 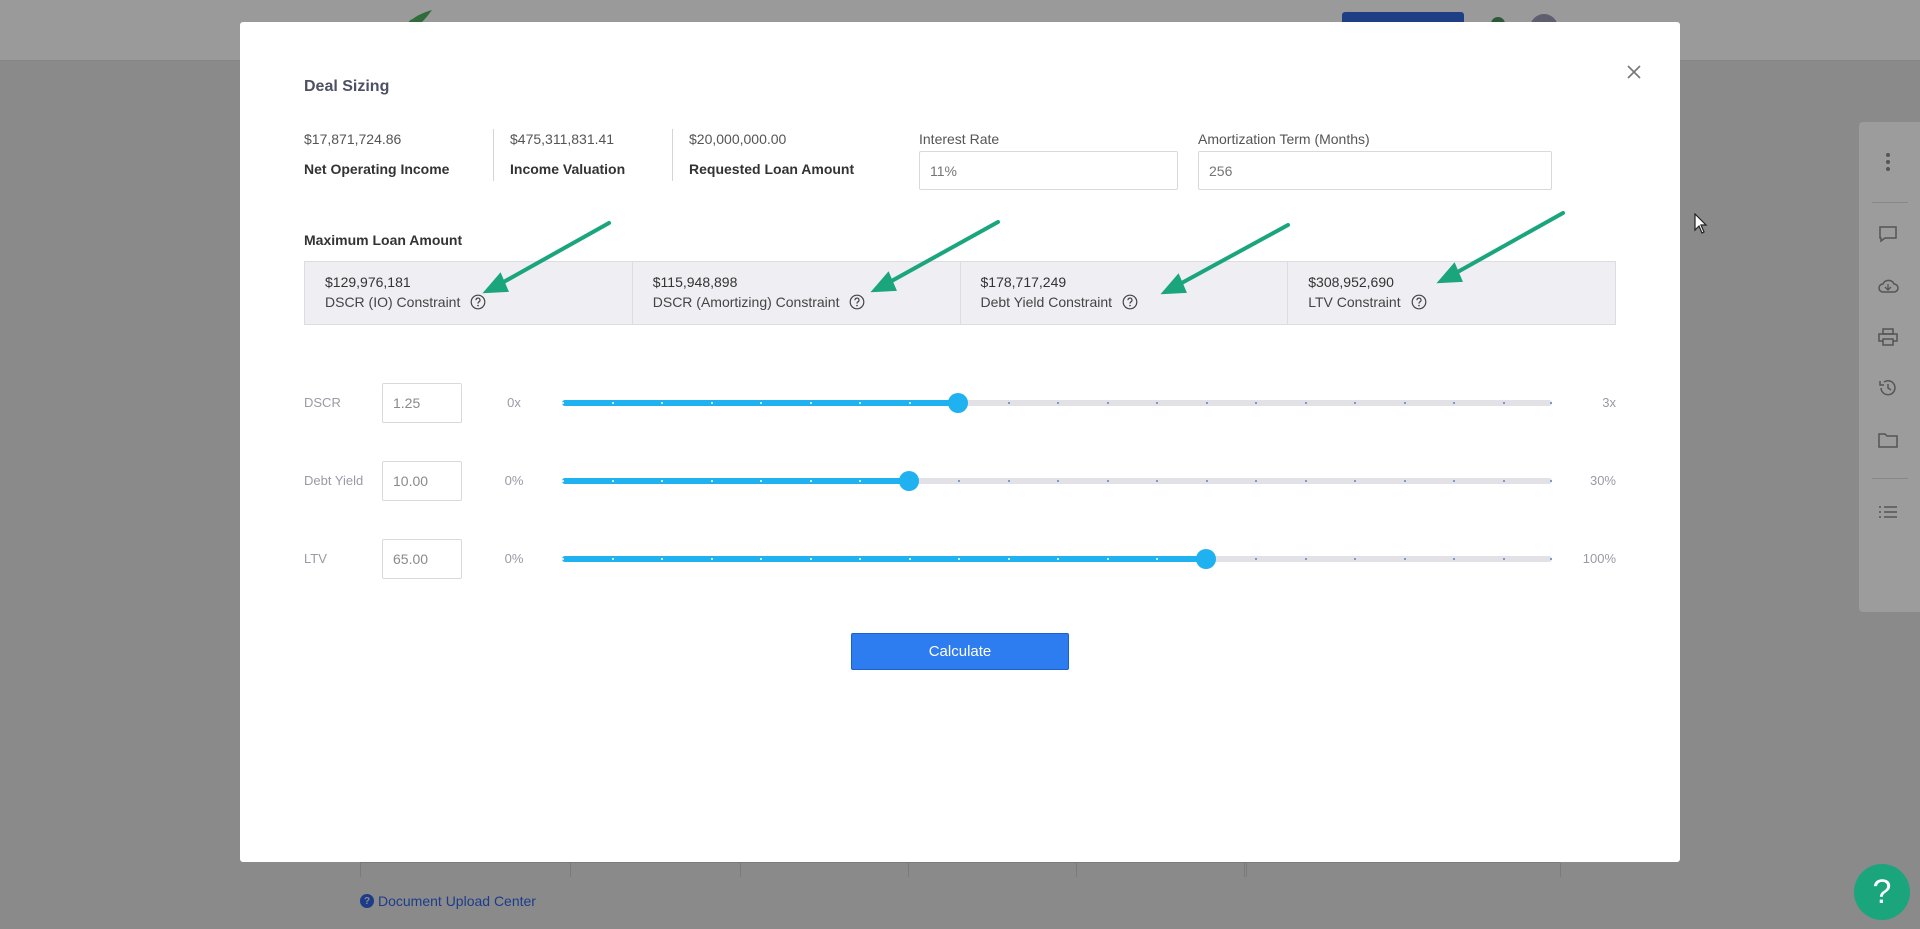 I want to click on ltv-constraint-card: $308,952,690 LTV Constraint, so click(x=1451, y=293).